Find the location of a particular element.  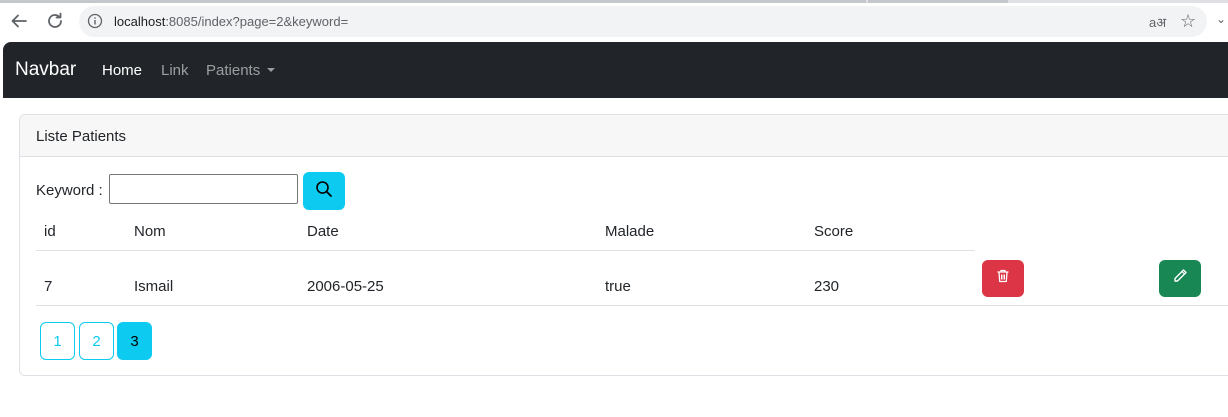

back-arrow-icon is located at coordinates (19, 21).